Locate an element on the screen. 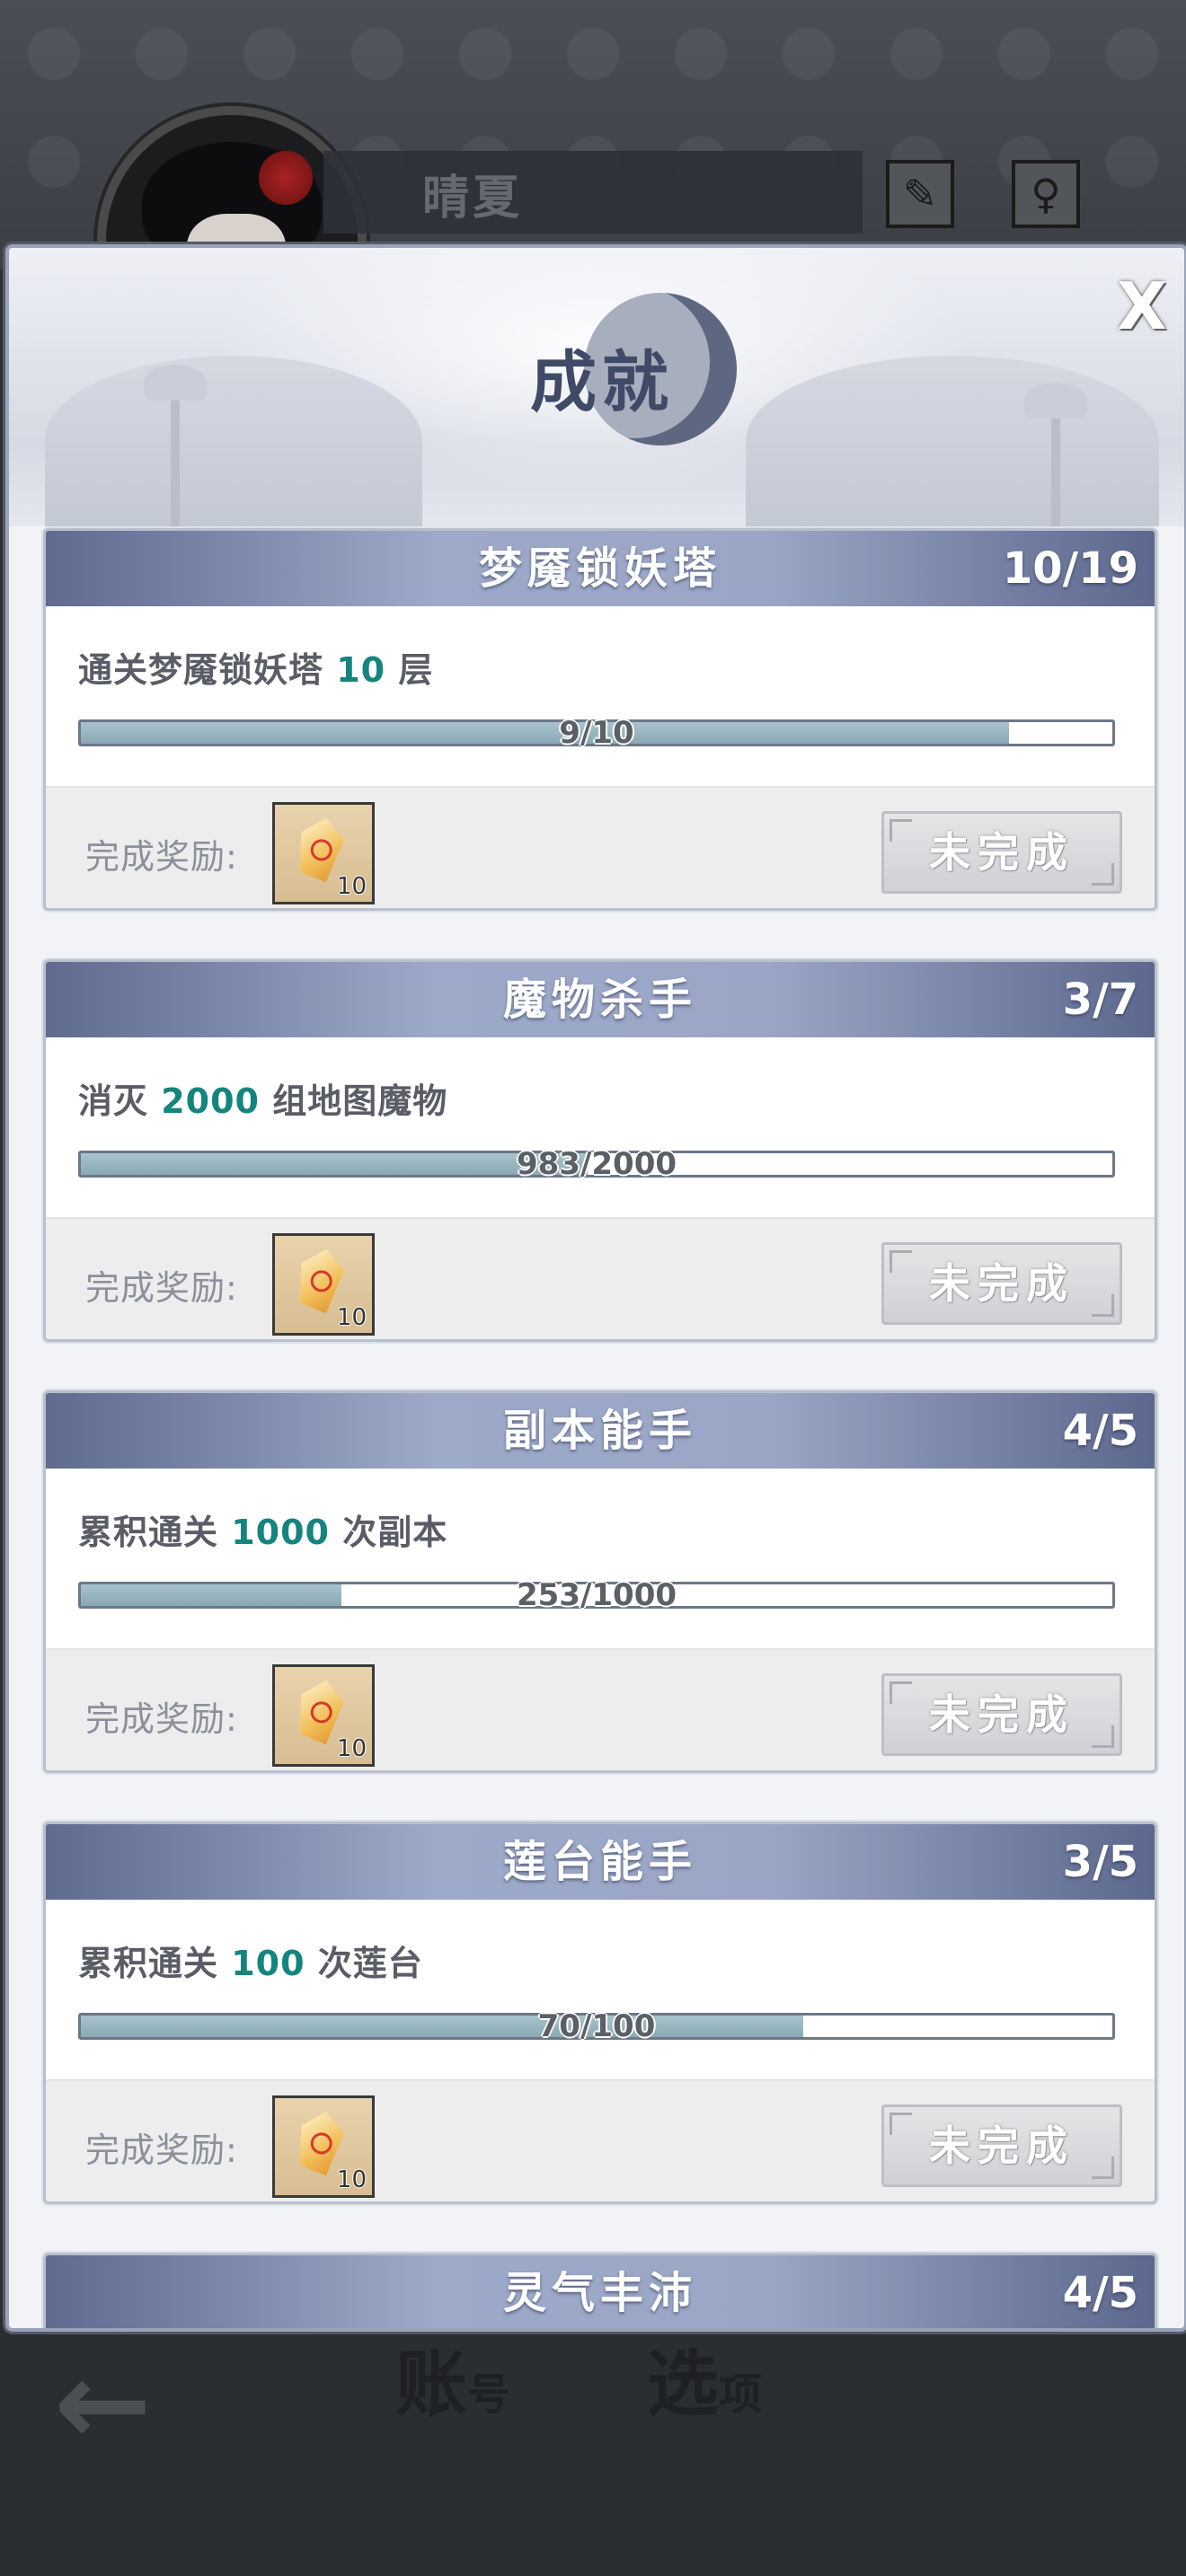 This screenshot has width=1186, height=2576. achievement-desc: 累积通关 100 次莲台 is located at coordinates (250, 1960).